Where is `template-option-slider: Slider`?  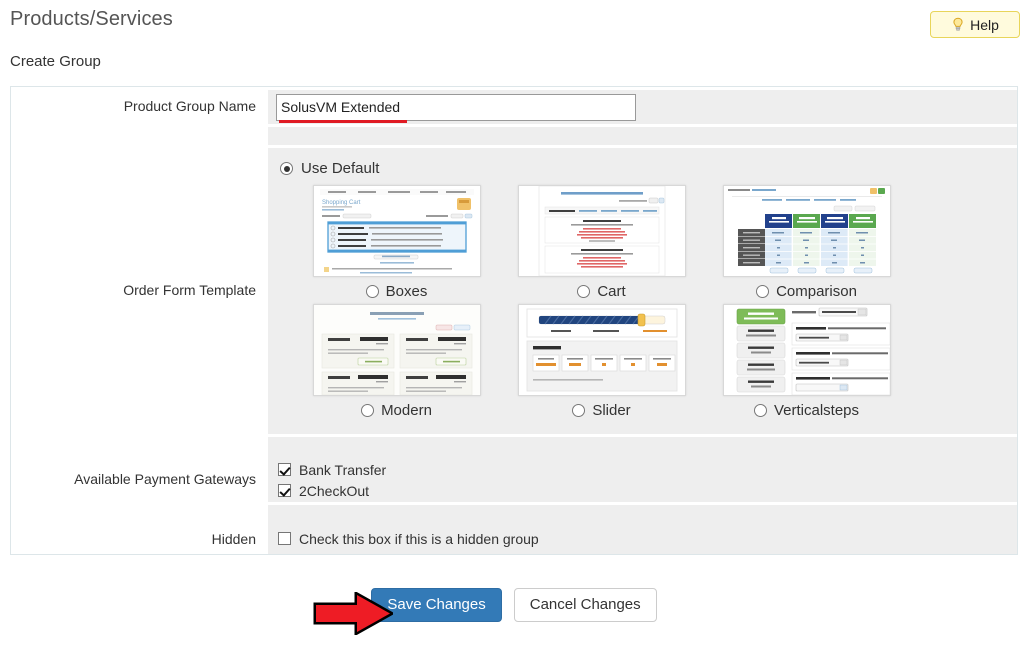 template-option-slider: Slider is located at coordinates (601, 361).